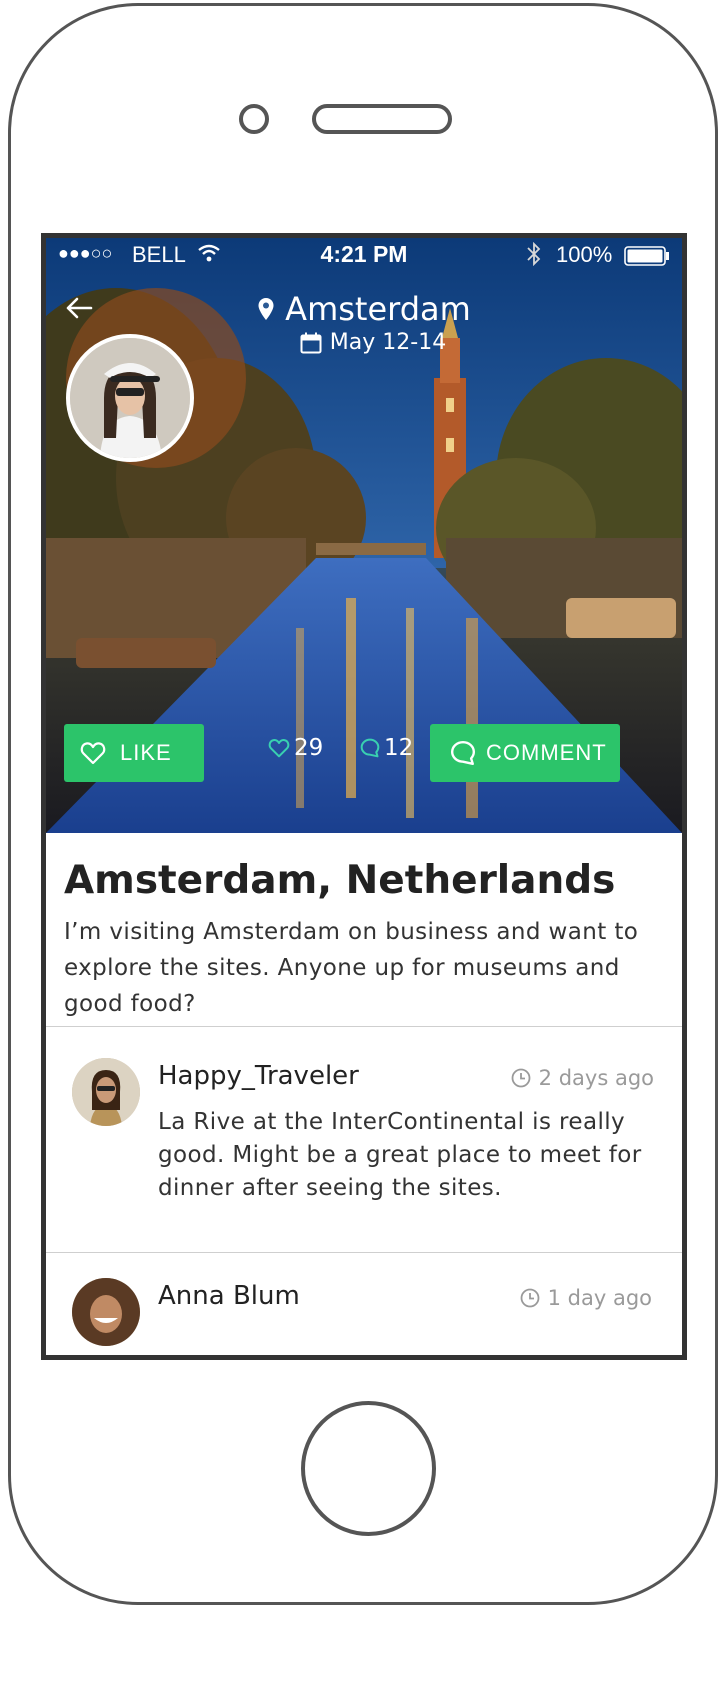 The width and height of the screenshot is (726, 1681). Describe the element at coordinates (534, 254) in the screenshot. I see `bluetooth-icon` at that location.